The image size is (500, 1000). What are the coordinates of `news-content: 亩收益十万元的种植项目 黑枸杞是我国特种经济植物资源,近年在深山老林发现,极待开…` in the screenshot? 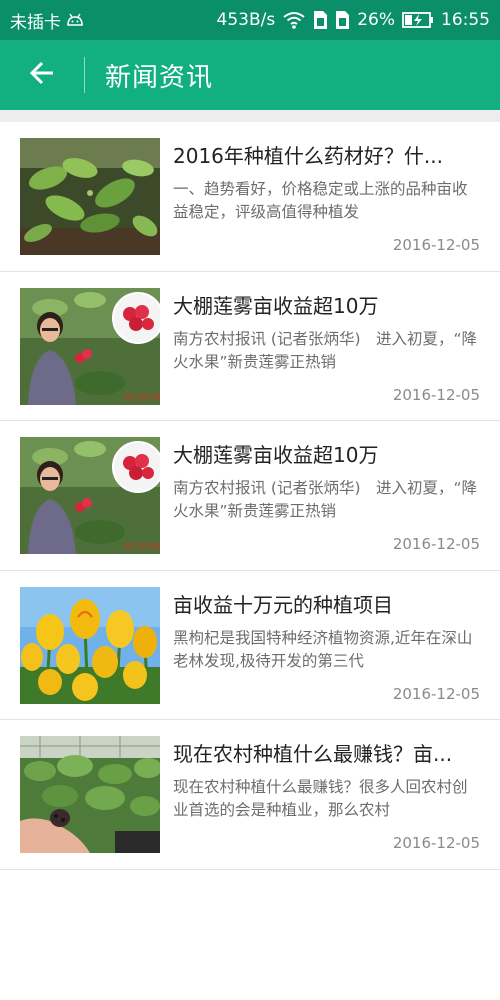 It's located at (326, 653).